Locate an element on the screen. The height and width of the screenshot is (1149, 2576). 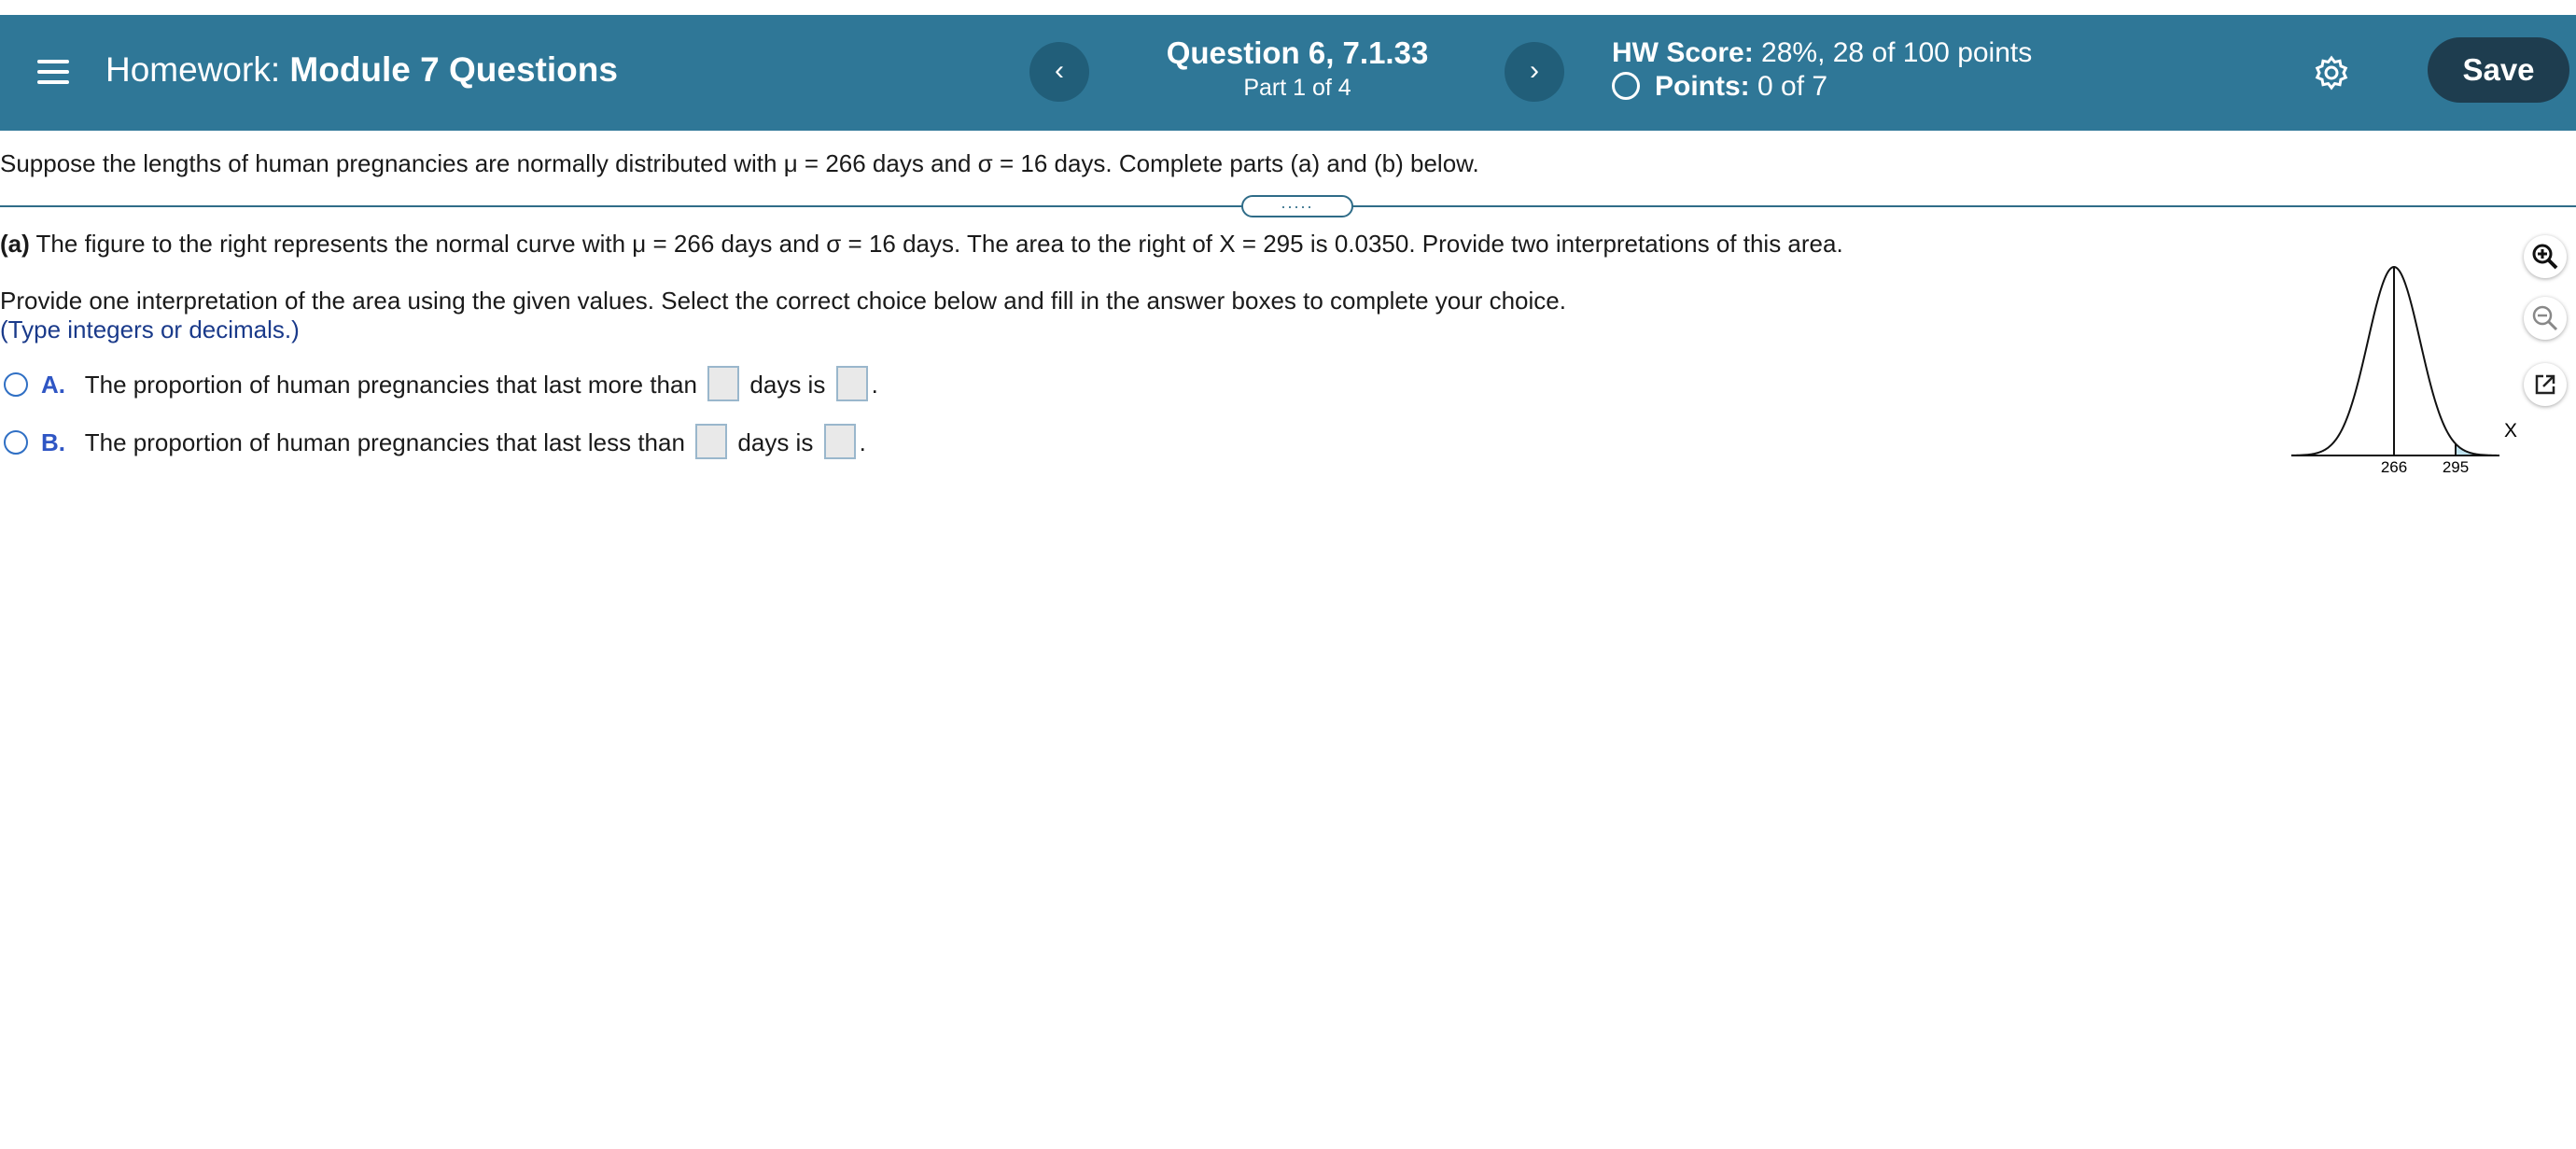
choice-b-proportion-input is located at coordinates (839, 441).